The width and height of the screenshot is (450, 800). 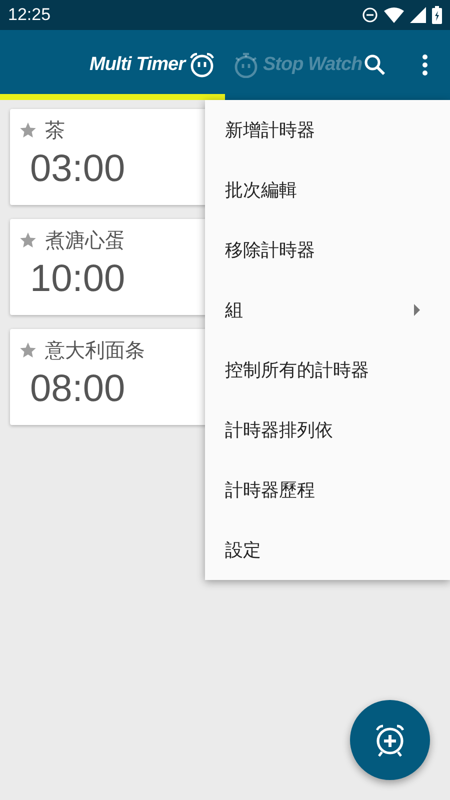 I want to click on add-timer-button, so click(x=390, y=740).